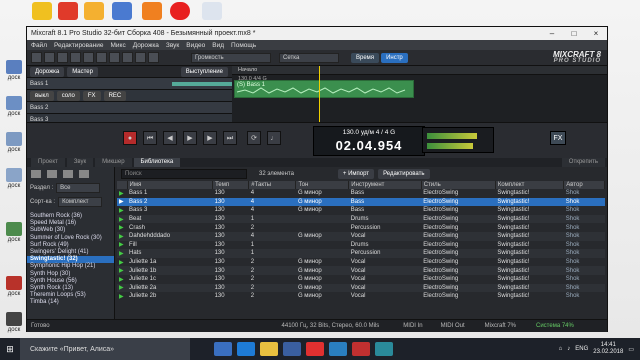 The width and height of the screenshot is (640, 360). Describe the element at coordinates (39, 45) in the screenshot. I see `menu-file: Файл` at that location.